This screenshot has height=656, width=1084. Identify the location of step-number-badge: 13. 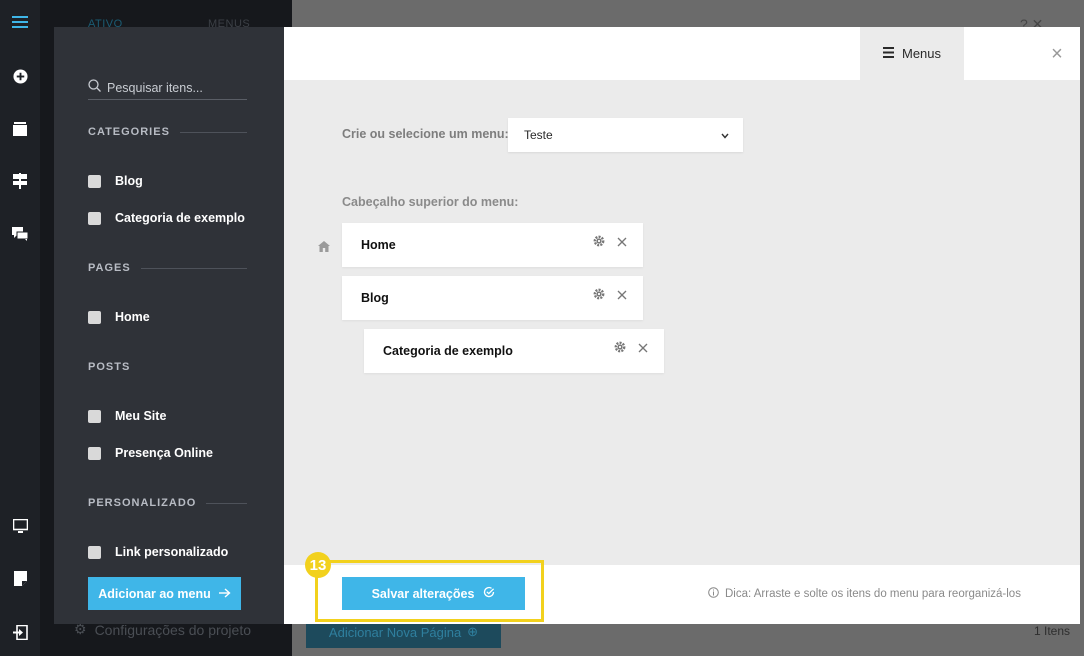
(318, 565).